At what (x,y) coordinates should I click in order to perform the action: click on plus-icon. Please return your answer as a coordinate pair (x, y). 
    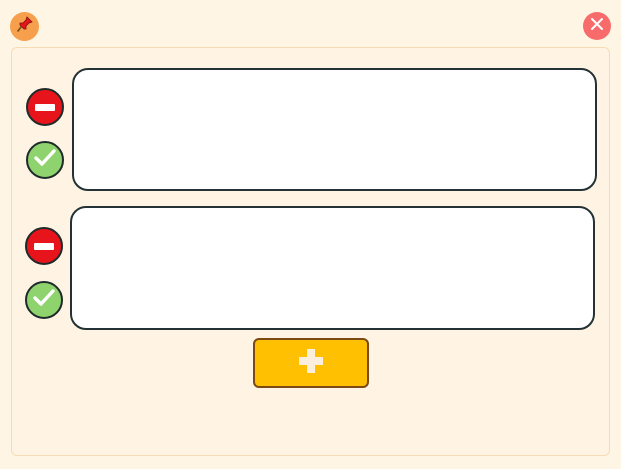
    Looking at the image, I should click on (311, 363).